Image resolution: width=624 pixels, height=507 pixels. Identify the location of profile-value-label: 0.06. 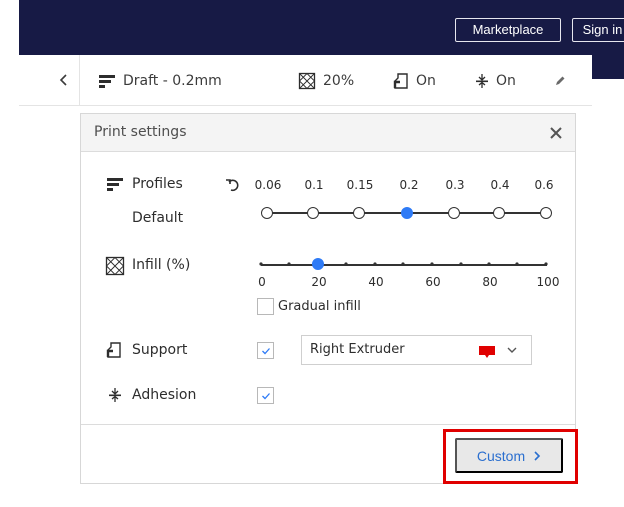
(268, 185).